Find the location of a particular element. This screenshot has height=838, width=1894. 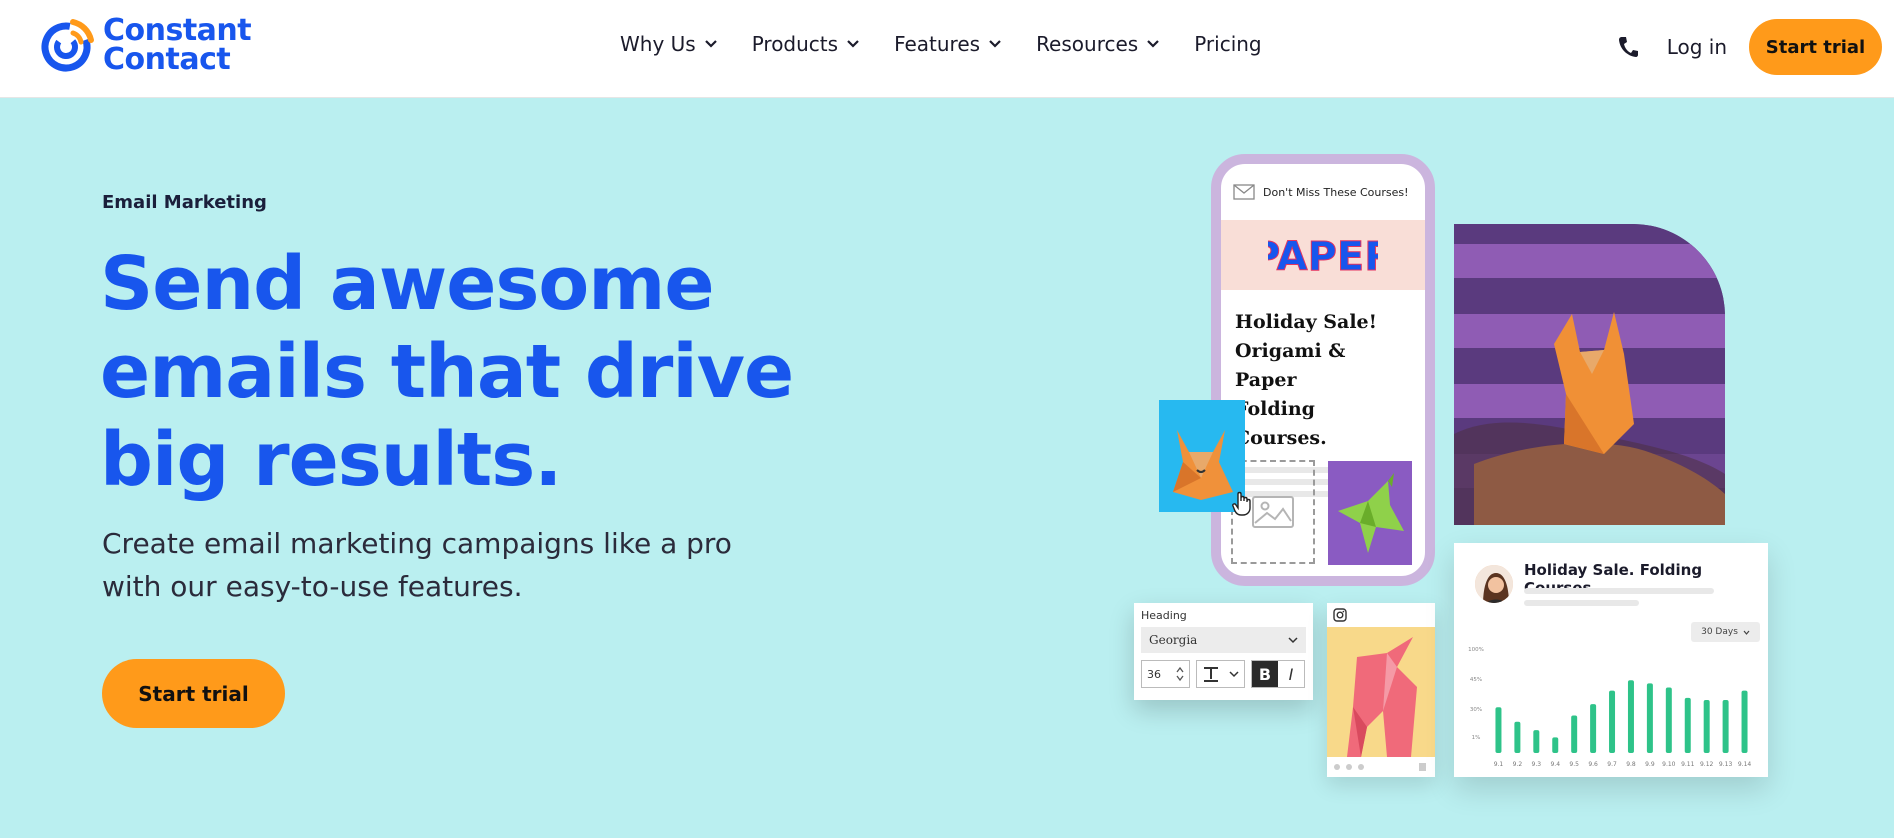

hand-cursor-icon is located at coordinates (1241, 503).